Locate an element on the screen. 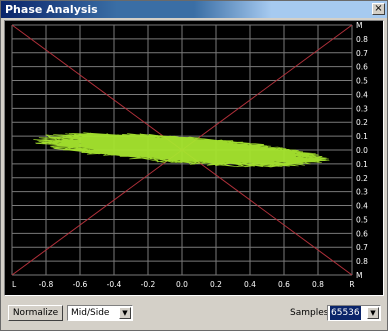  bottom-scale-label: 0.4 is located at coordinates (250, 284).